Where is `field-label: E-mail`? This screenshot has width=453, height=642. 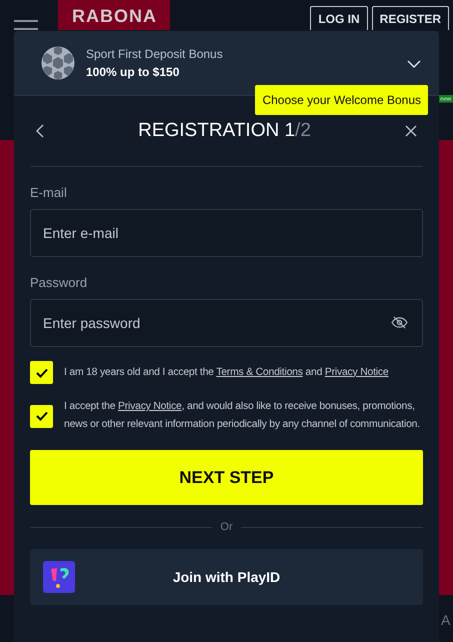 field-label: E-mail is located at coordinates (49, 192).